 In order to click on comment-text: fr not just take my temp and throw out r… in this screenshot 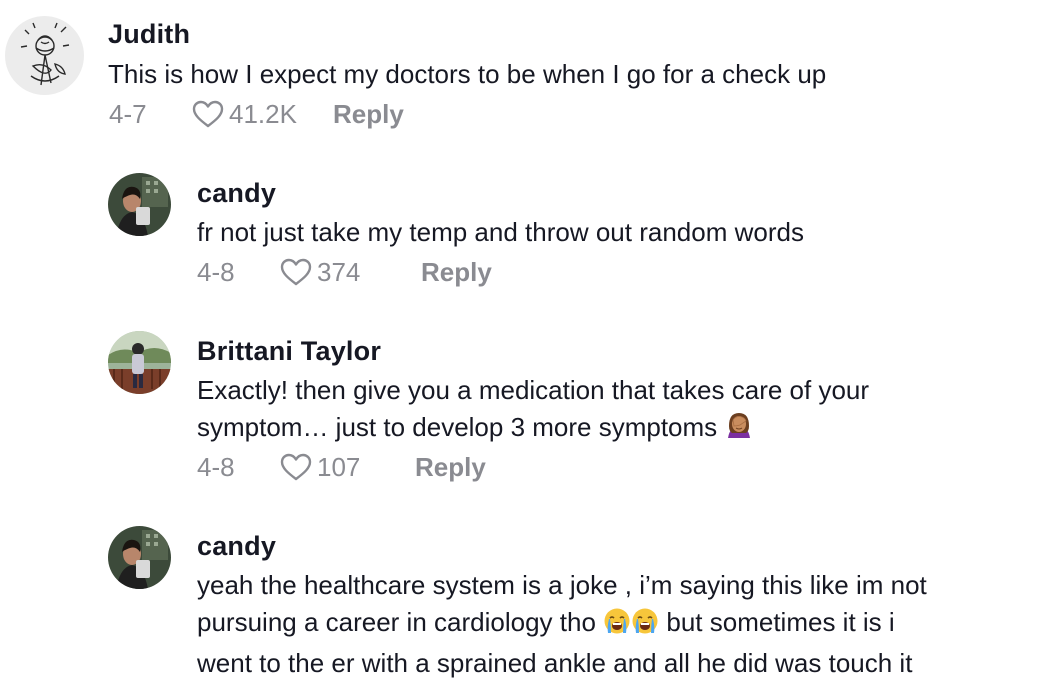, I will do `click(500, 232)`.